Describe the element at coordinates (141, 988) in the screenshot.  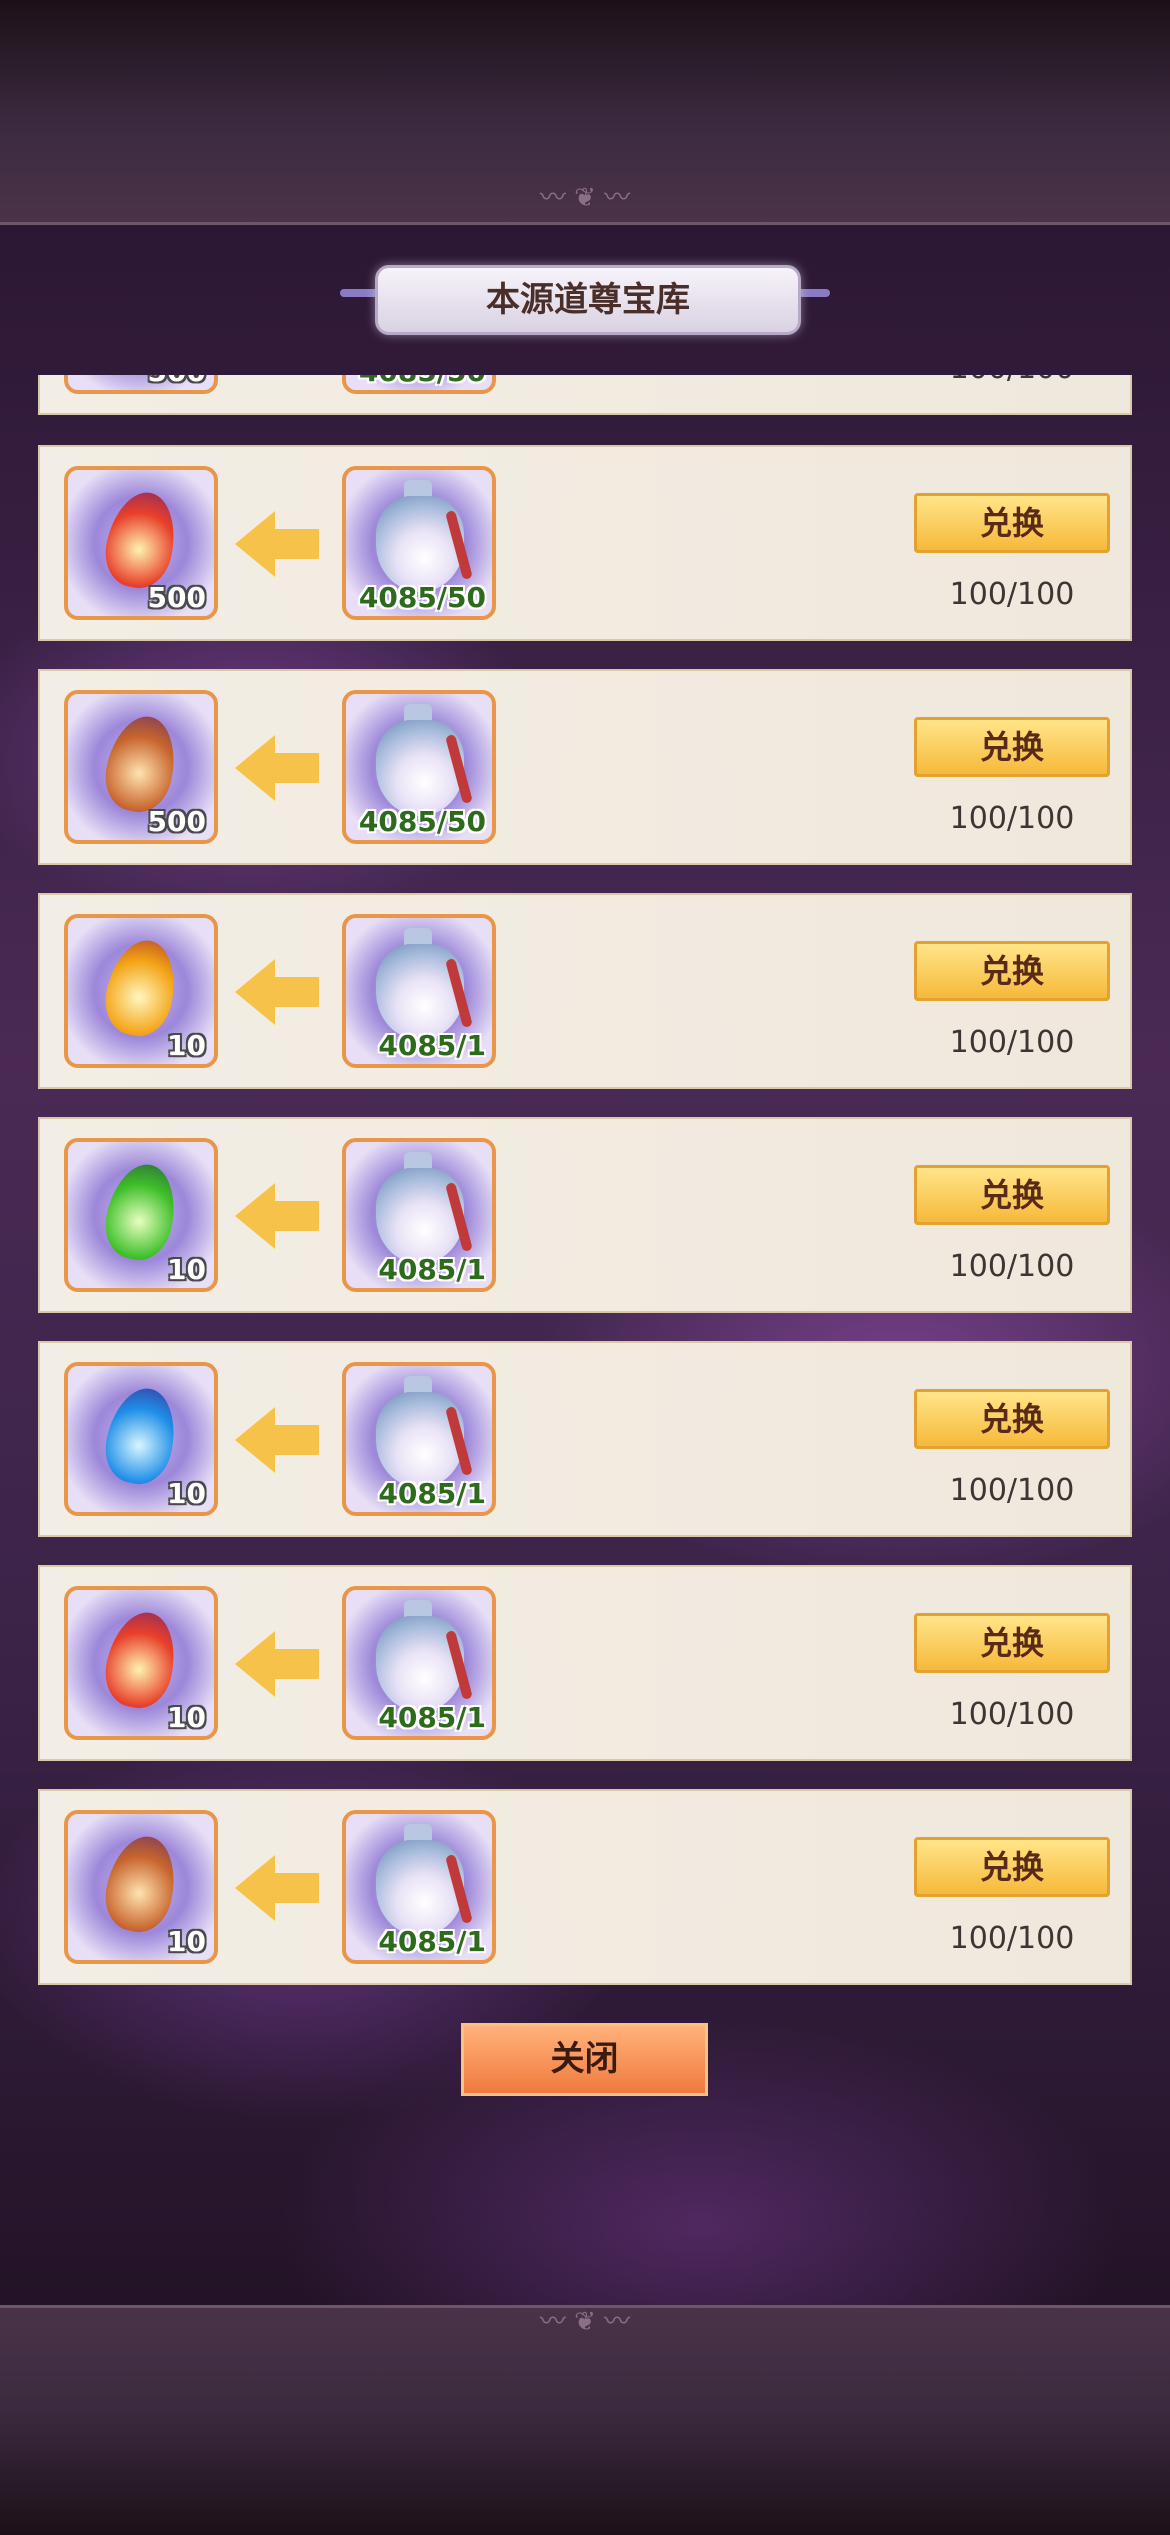
I see `gold-flame-crystal-icon` at that location.